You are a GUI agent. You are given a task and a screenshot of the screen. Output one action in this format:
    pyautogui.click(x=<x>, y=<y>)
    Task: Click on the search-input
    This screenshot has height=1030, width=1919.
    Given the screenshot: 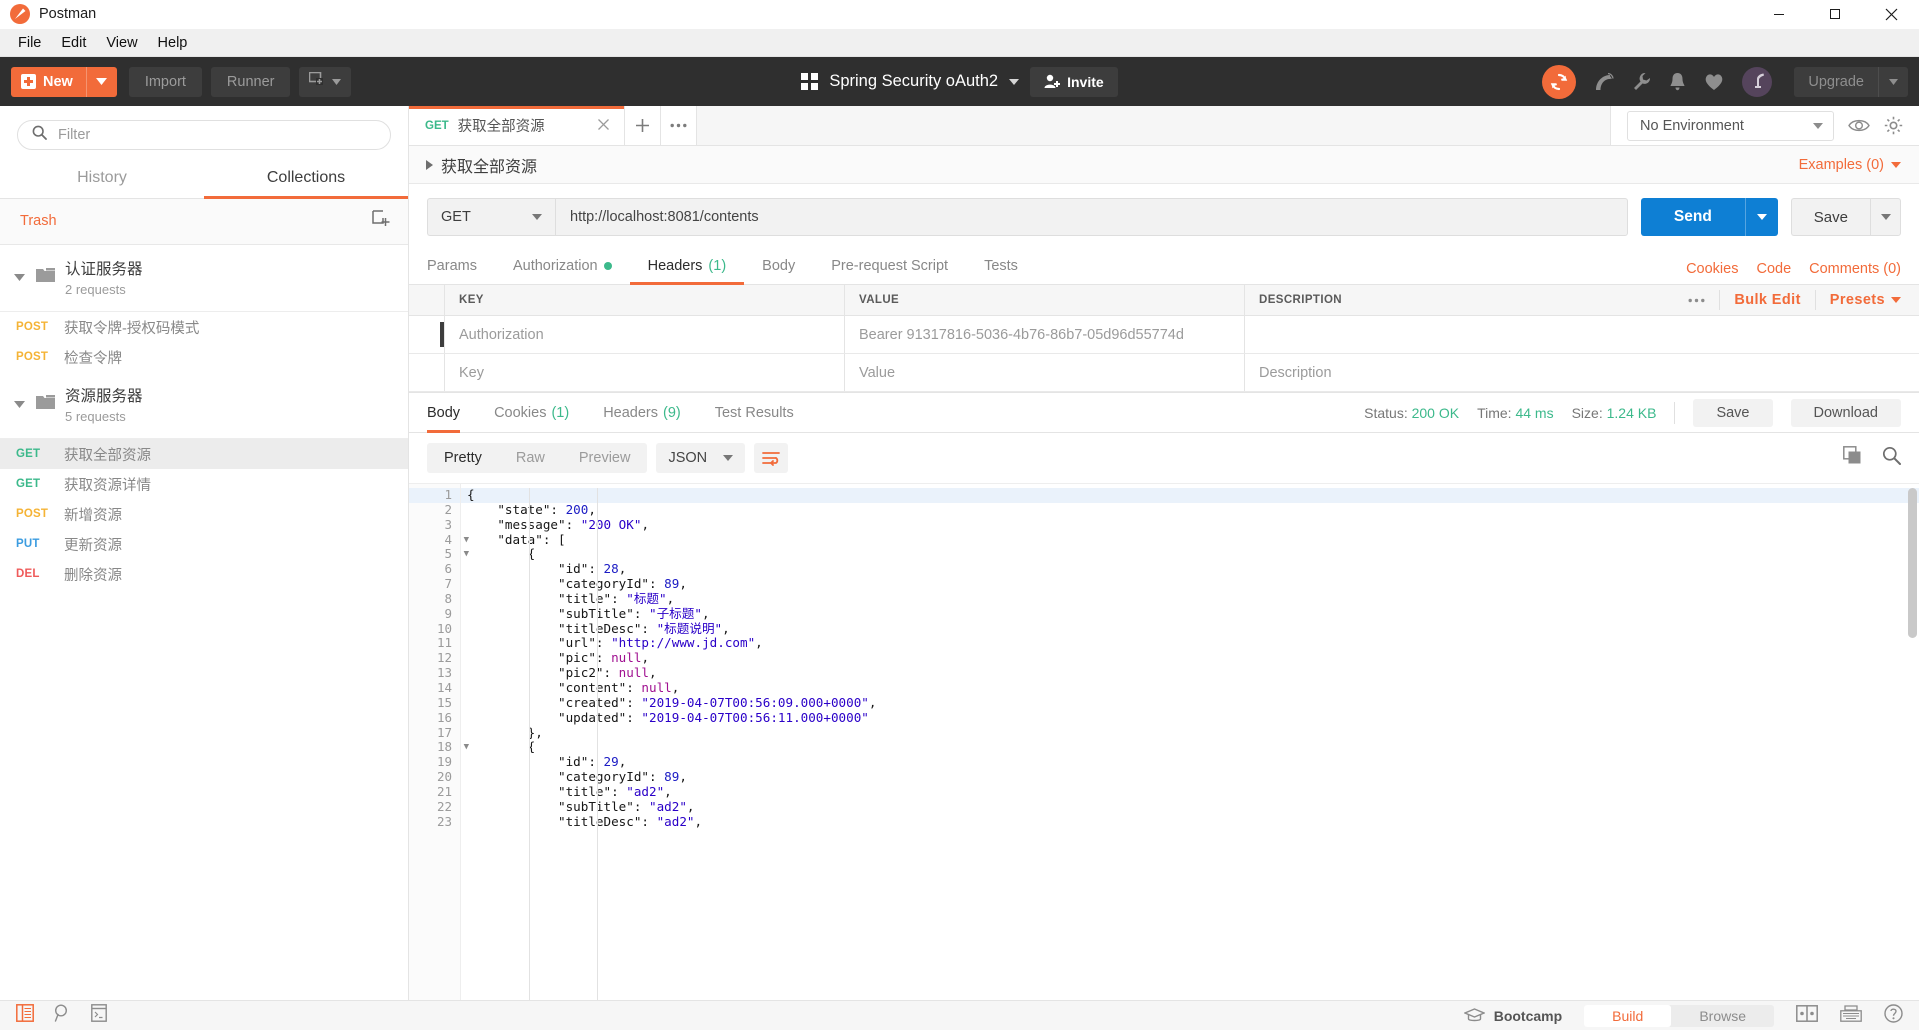 What is the action you would take?
    pyautogui.click(x=217, y=135)
    